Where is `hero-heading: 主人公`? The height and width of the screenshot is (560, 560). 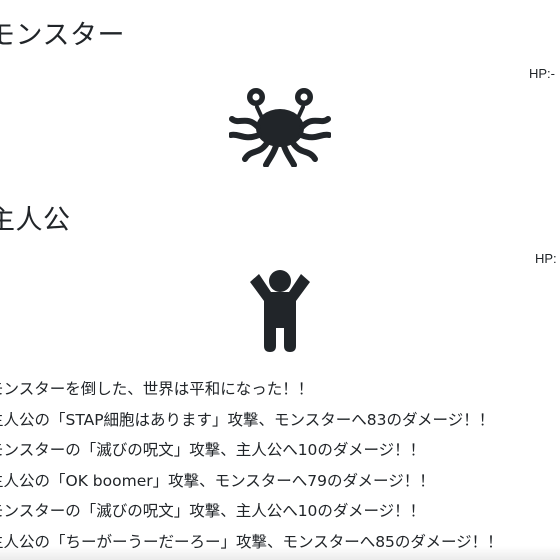
hero-heading: 主人公 is located at coordinates (35, 220).